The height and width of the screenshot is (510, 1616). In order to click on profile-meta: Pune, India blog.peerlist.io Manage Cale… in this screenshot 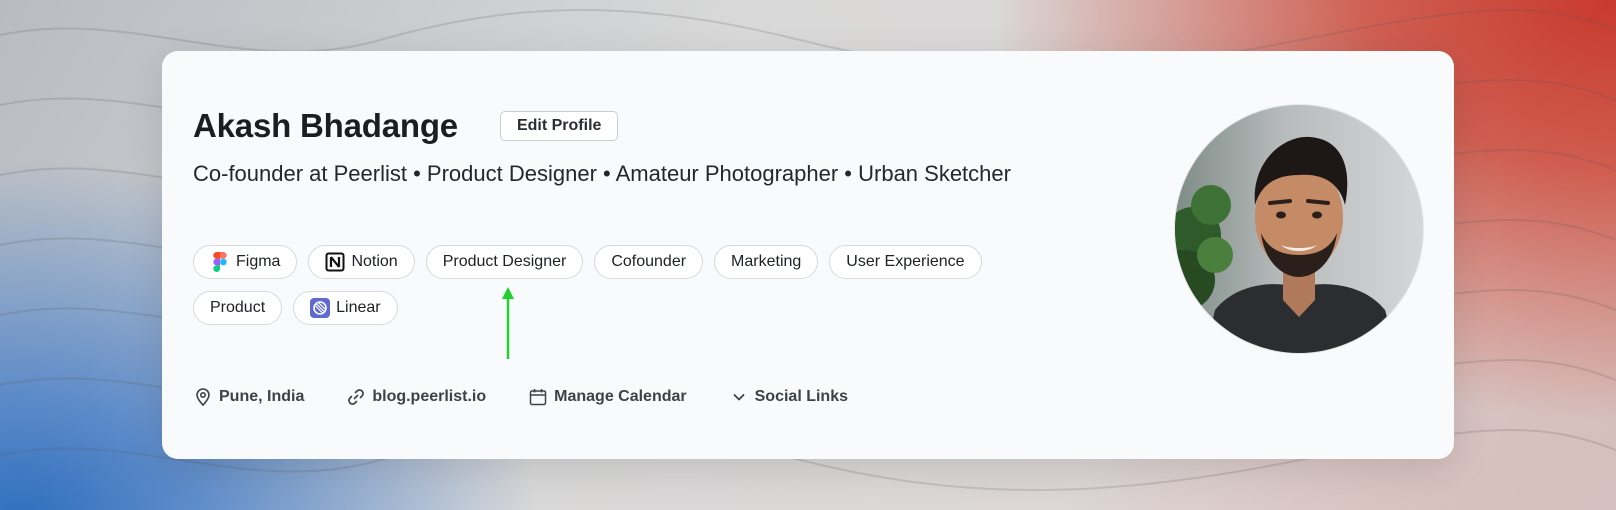, I will do `click(541, 397)`.